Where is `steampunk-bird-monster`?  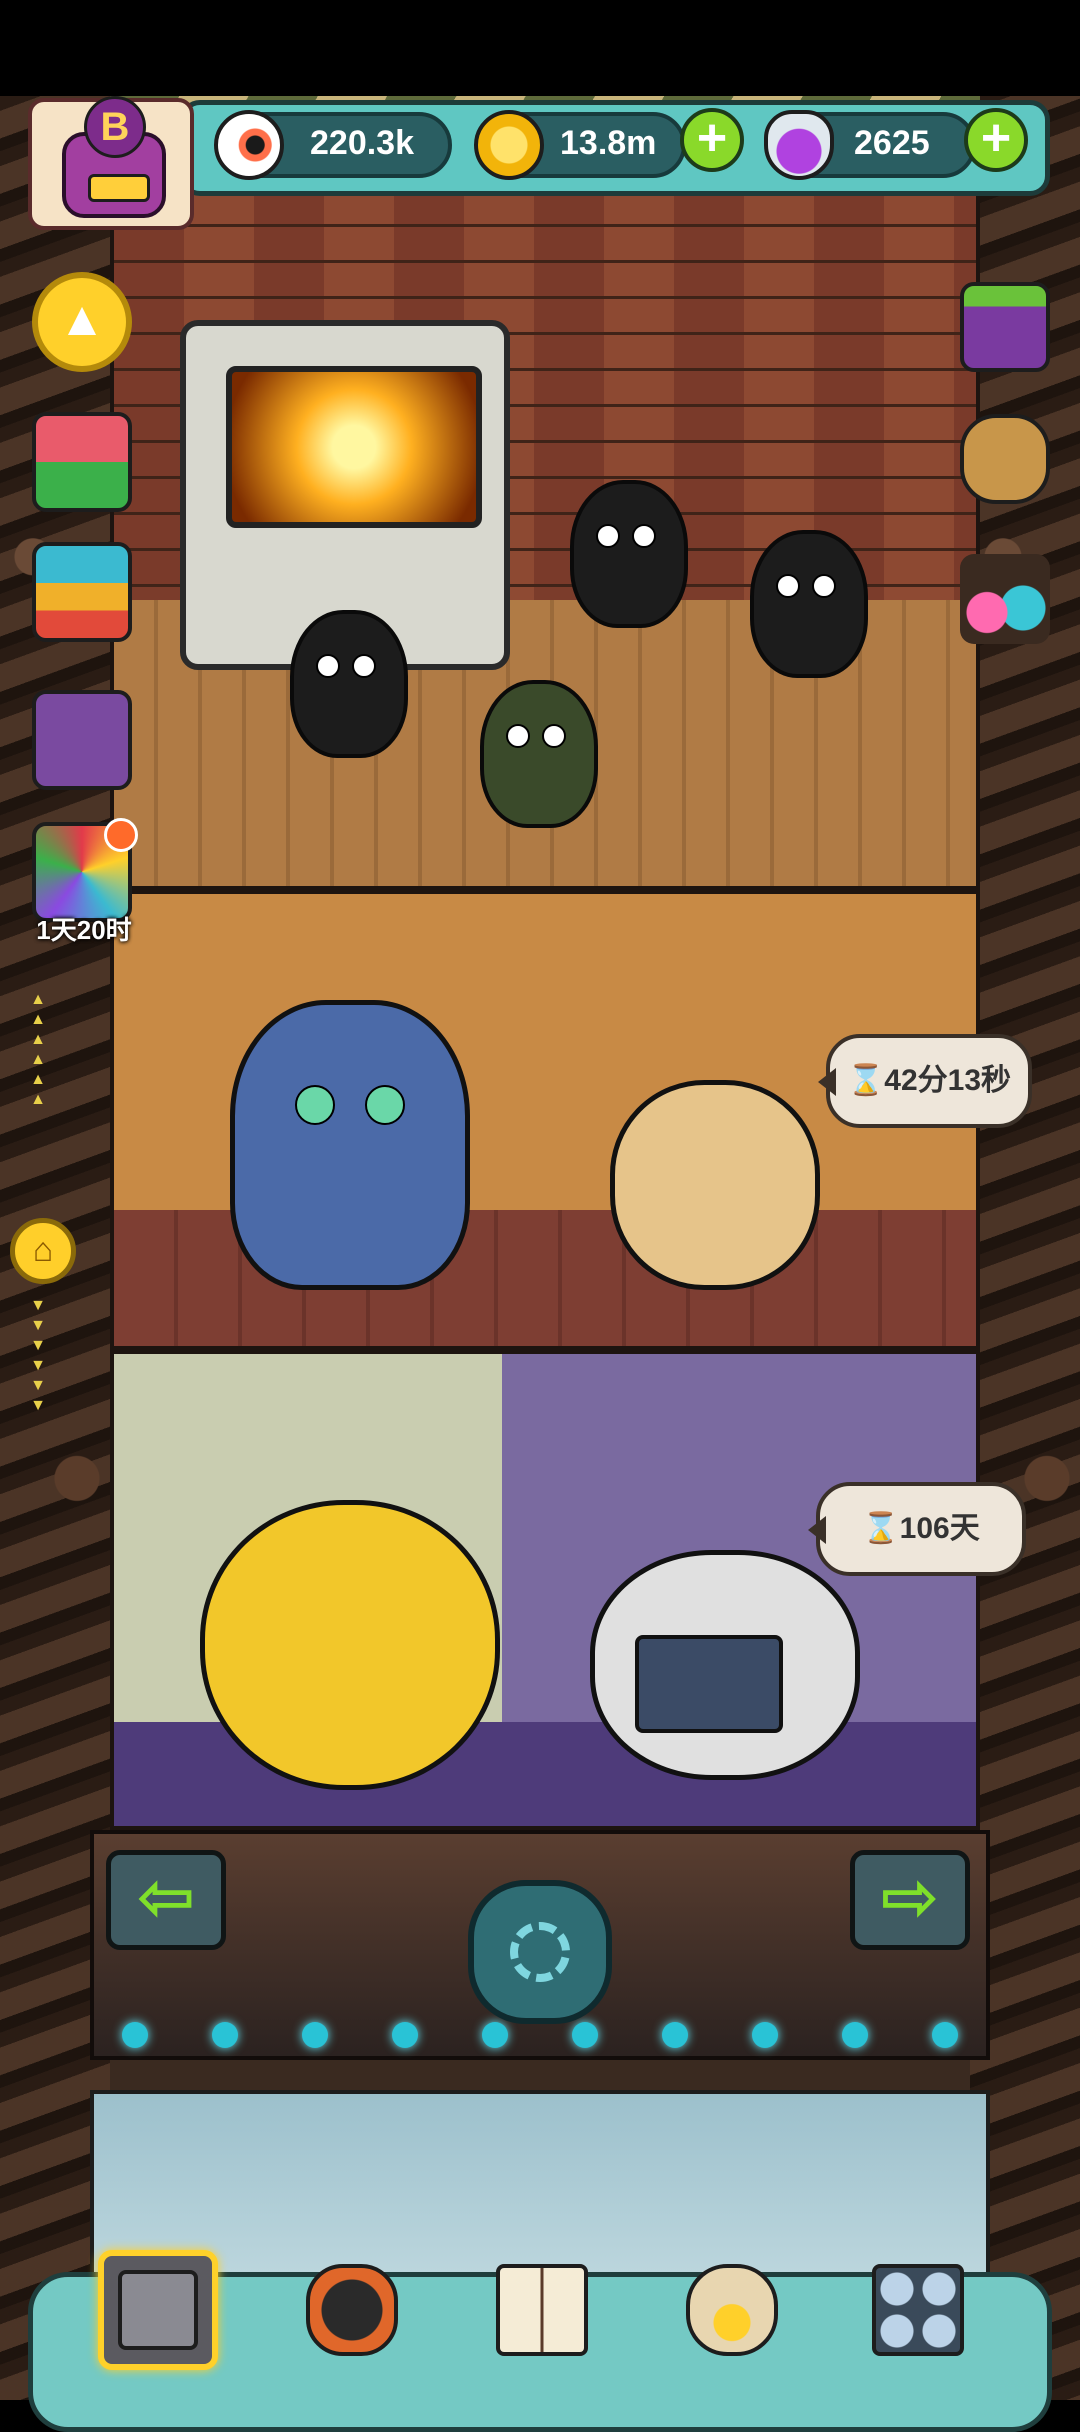 steampunk-bird-monster is located at coordinates (725, 1665).